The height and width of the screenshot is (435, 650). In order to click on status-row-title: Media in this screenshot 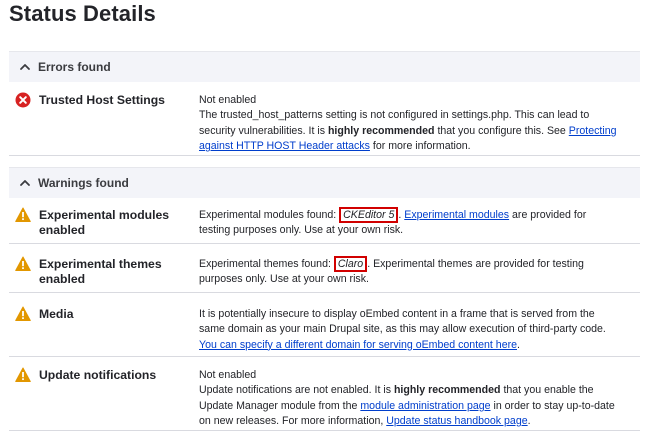, I will do `click(56, 314)`.